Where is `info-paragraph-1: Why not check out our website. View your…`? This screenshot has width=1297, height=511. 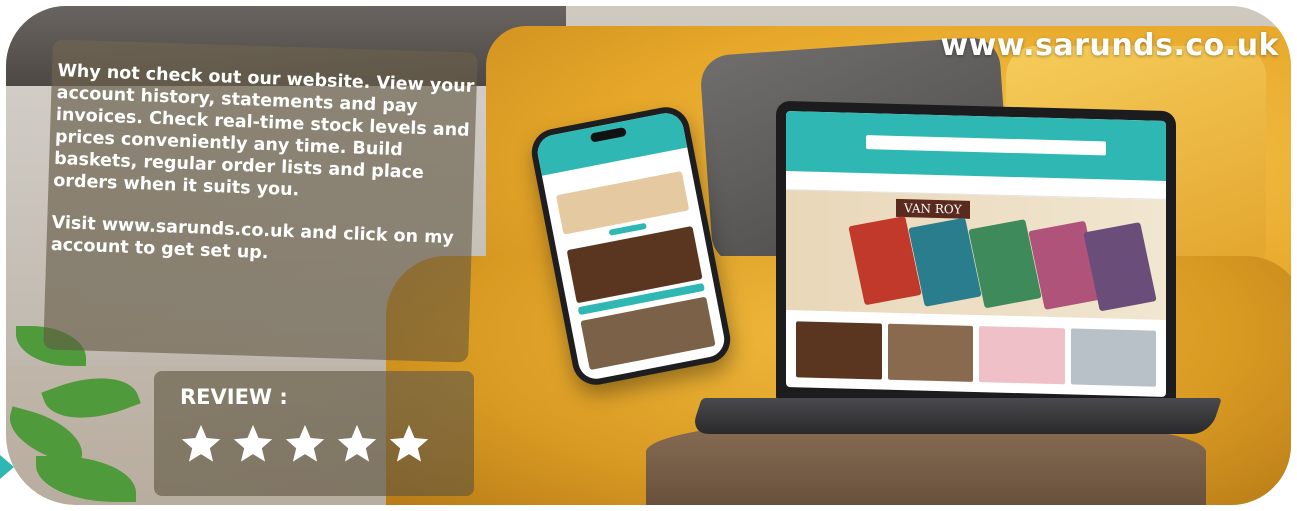 info-paragraph-1: Why not check out our website. View your… is located at coordinates (263, 130).